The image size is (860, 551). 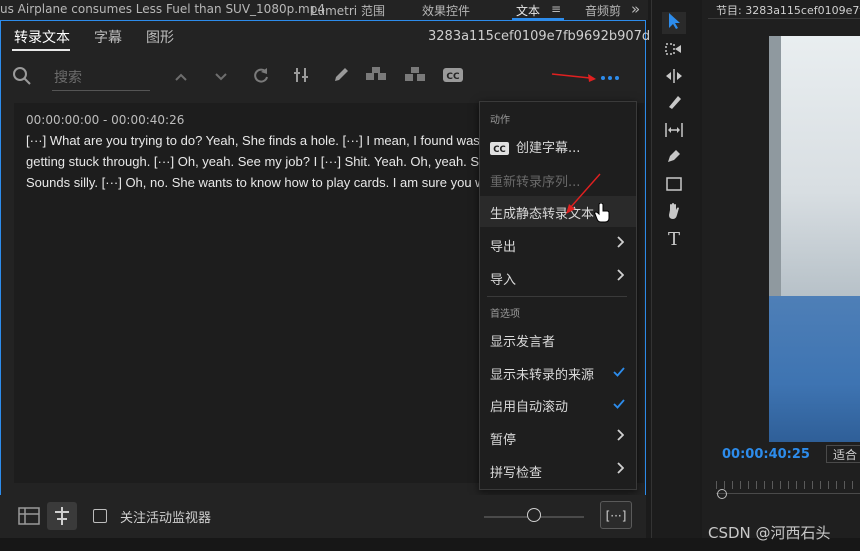 I want to click on track-select-tool-icon, so click(x=674, y=51).